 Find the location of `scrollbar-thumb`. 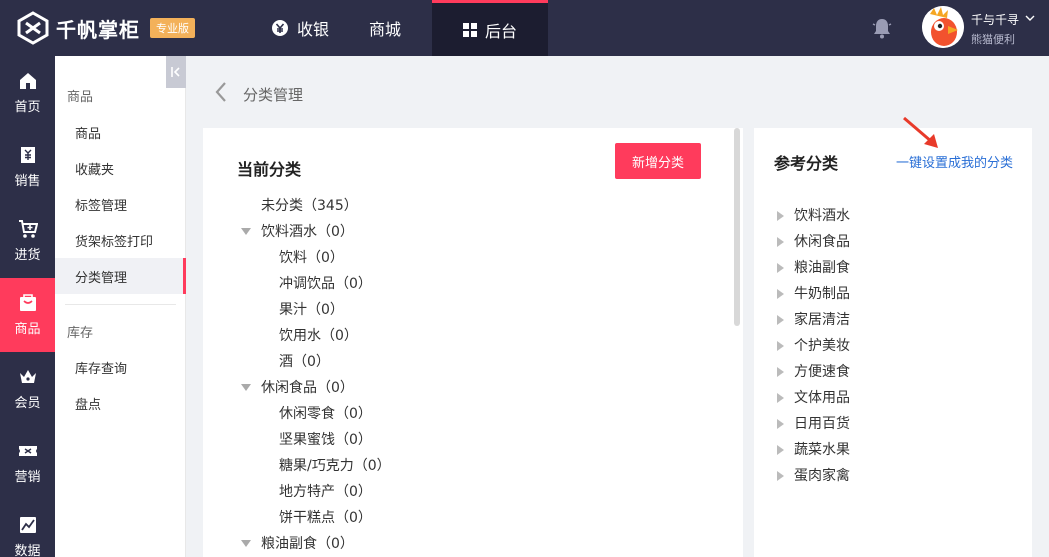

scrollbar-thumb is located at coordinates (737, 227).